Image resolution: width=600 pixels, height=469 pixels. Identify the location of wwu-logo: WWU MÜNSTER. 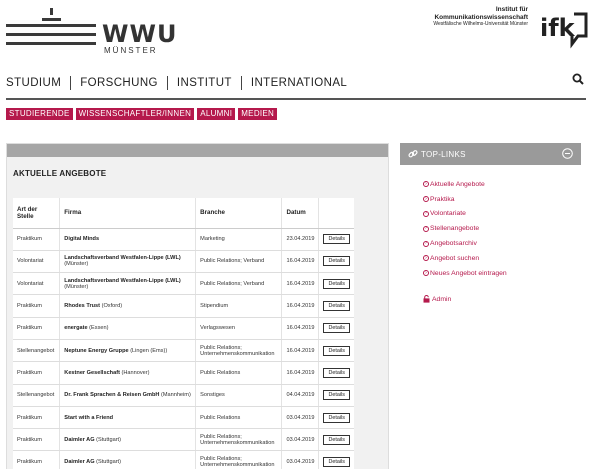
(91, 31).